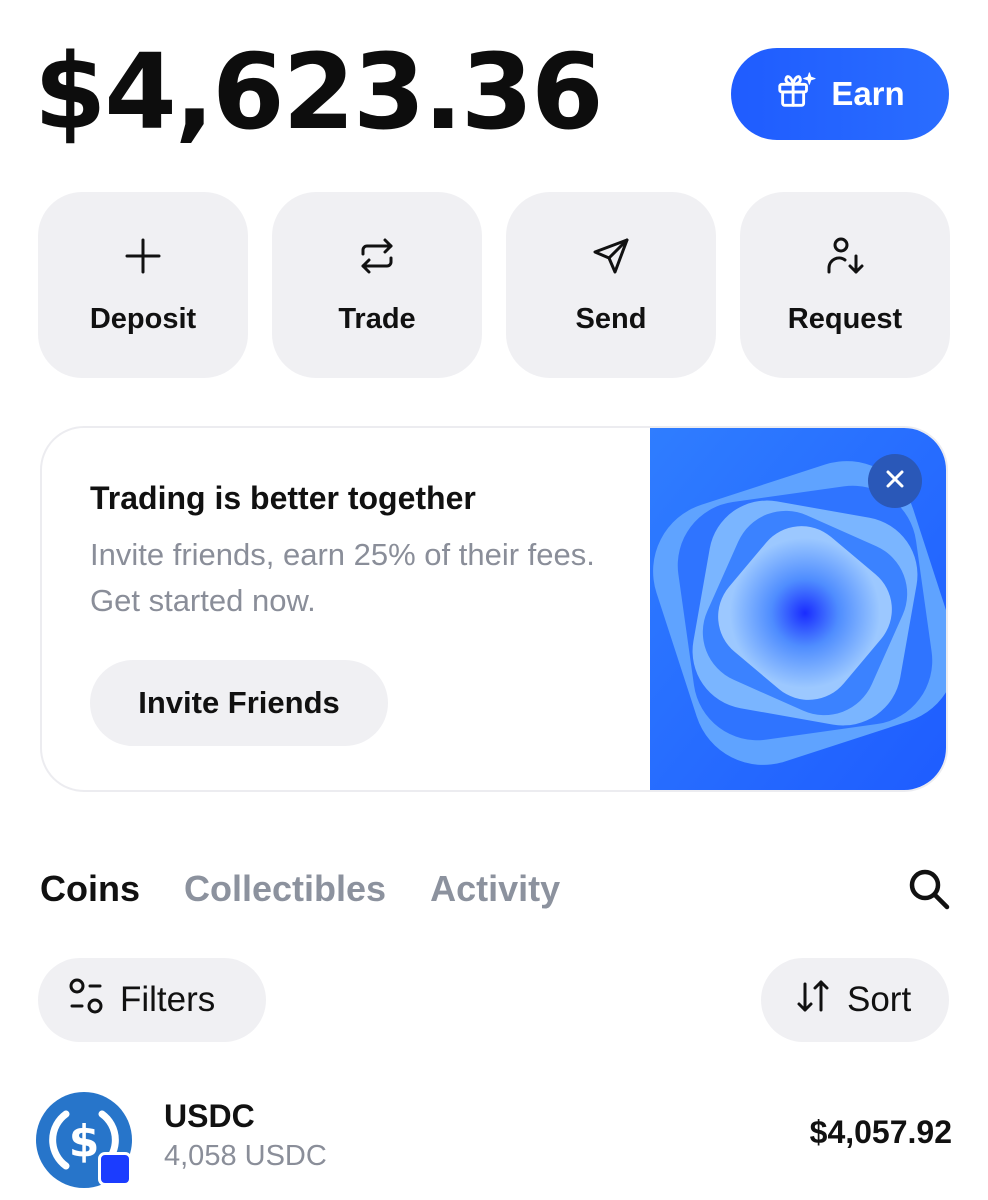 This screenshot has height=1200, width=988. Describe the element at coordinates (245, 1156) in the screenshot. I see `coin-amount: 4,058 USDC` at that location.